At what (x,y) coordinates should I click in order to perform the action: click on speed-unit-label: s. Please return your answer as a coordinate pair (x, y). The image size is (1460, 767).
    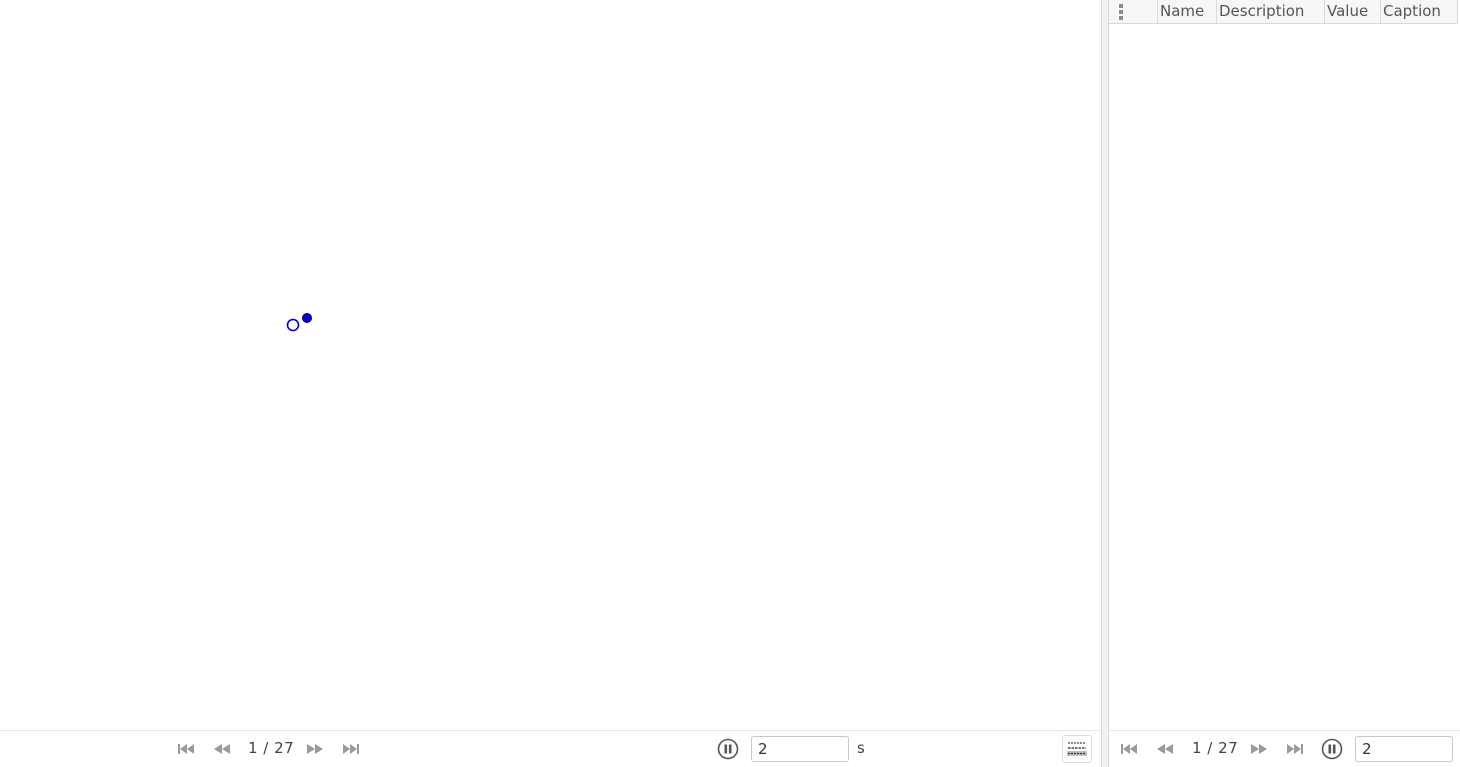
    Looking at the image, I should click on (861, 748).